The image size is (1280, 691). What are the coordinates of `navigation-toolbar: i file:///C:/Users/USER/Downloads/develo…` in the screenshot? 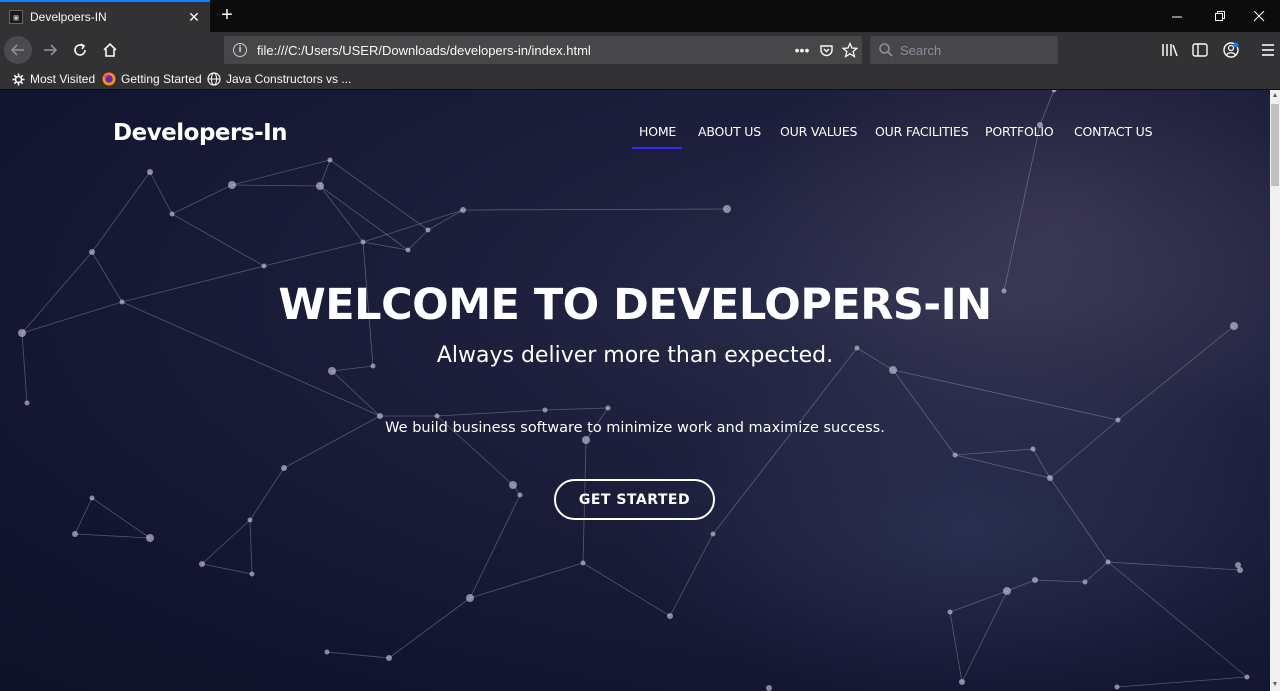 It's located at (640, 50).